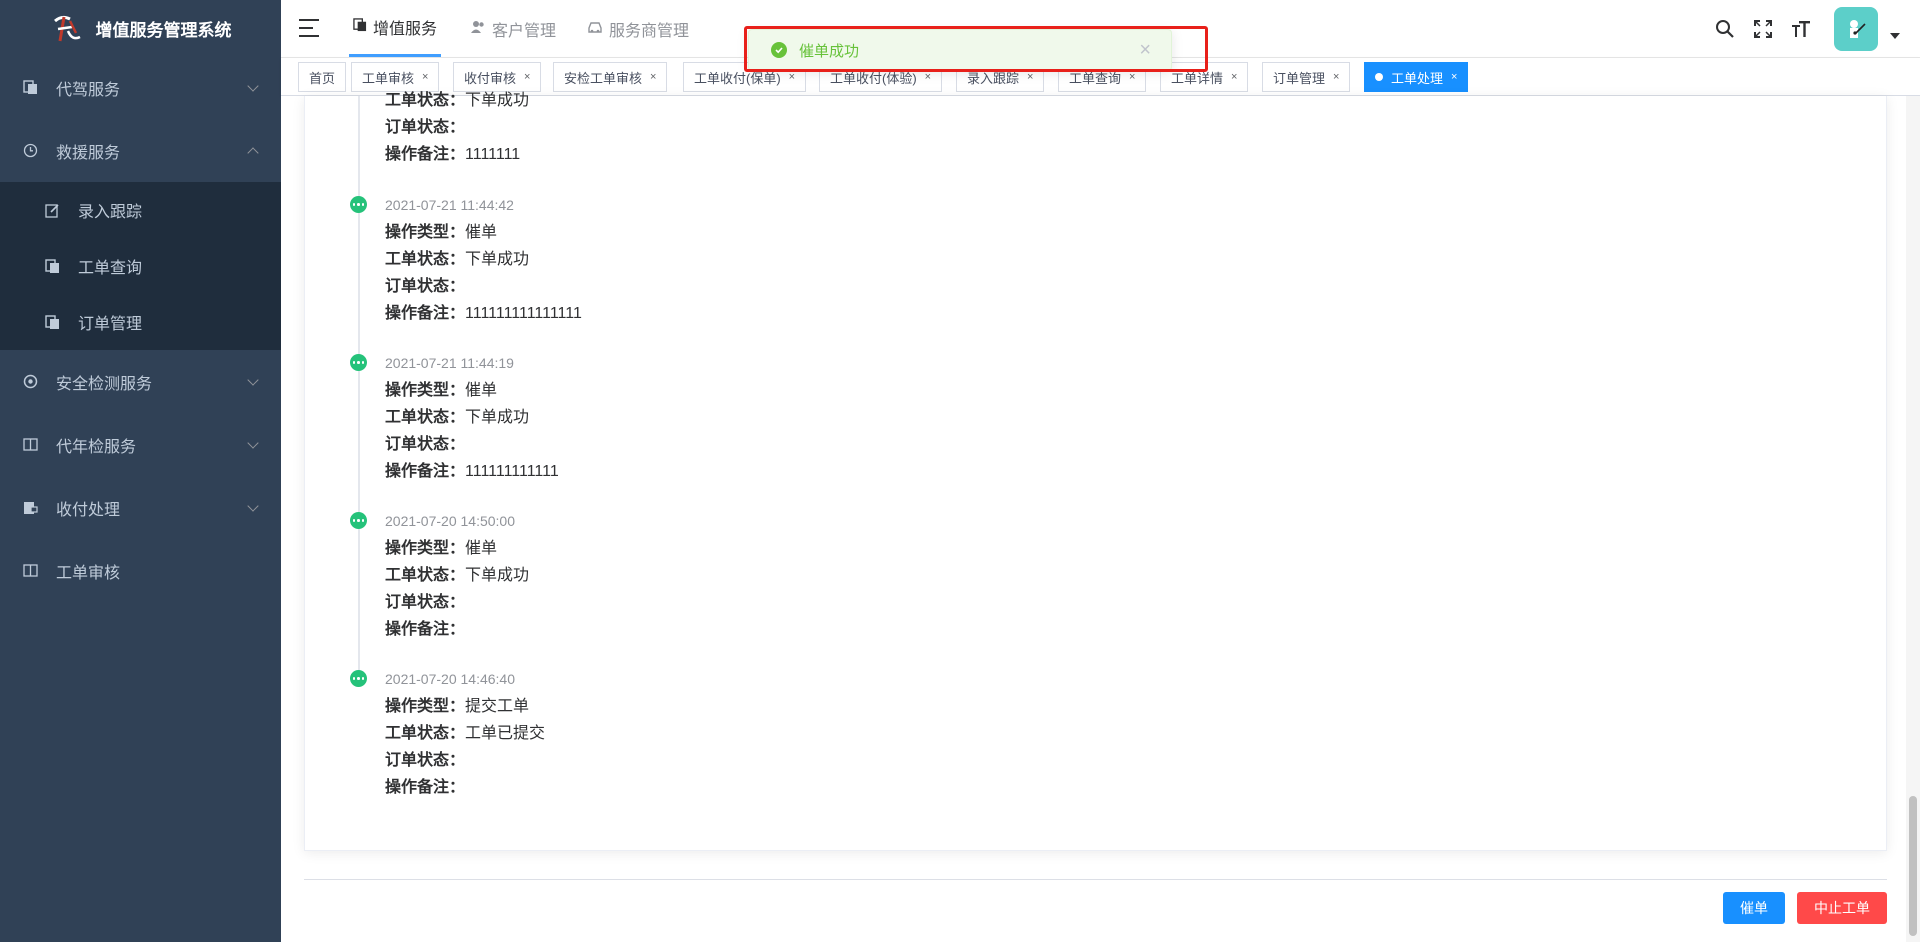 This screenshot has height=942, width=1920. I want to click on sidebar-item-label: 收付处理, so click(88, 510).